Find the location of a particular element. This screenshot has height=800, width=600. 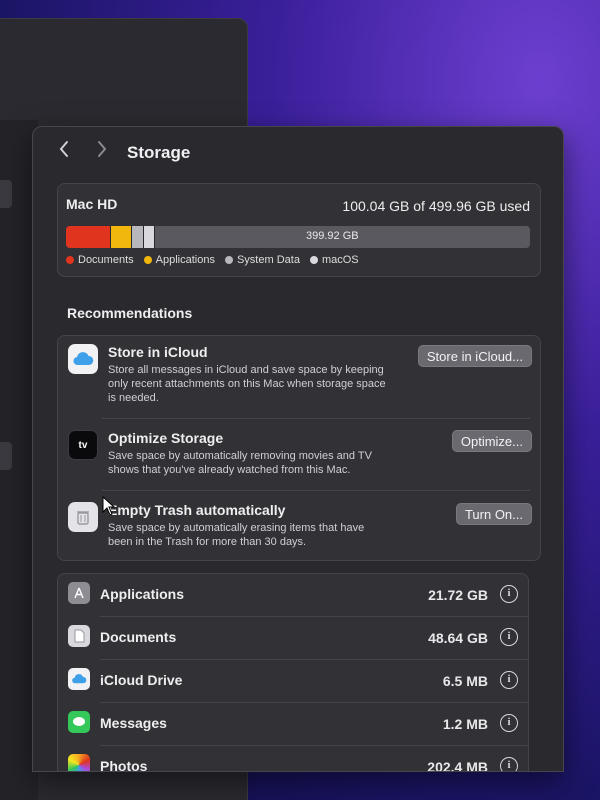

list-item-name: Photos is located at coordinates (124, 765).